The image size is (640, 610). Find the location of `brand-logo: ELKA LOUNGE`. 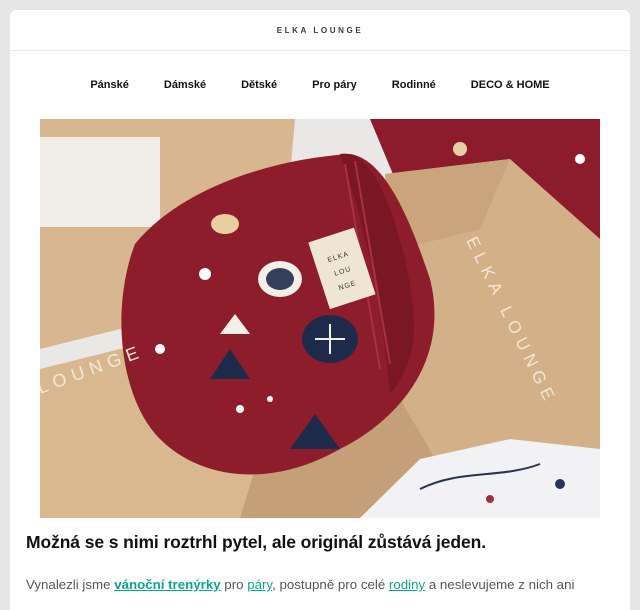

brand-logo: ELKA LOUNGE is located at coordinates (320, 30).